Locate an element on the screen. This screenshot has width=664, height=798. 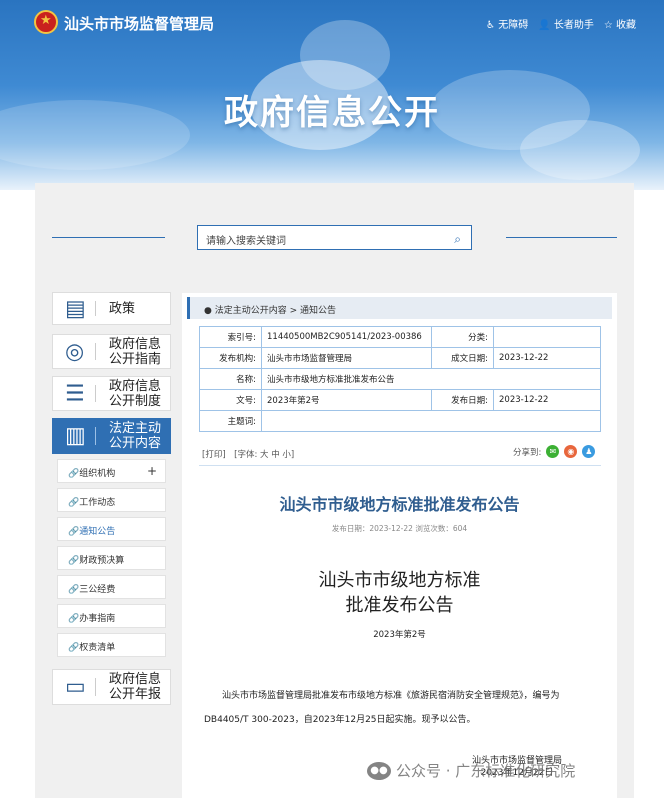
subitem-label: 权责清单 is located at coordinates (97, 648).